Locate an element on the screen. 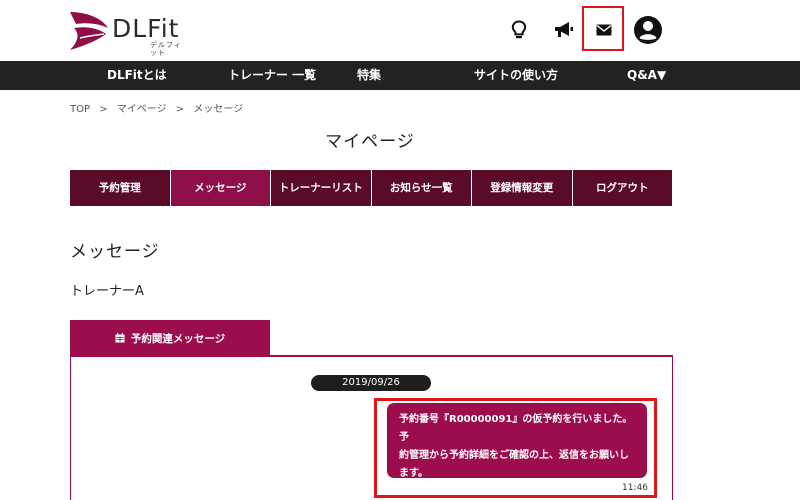  trainer-name: トレーナーA is located at coordinates (107, 291).